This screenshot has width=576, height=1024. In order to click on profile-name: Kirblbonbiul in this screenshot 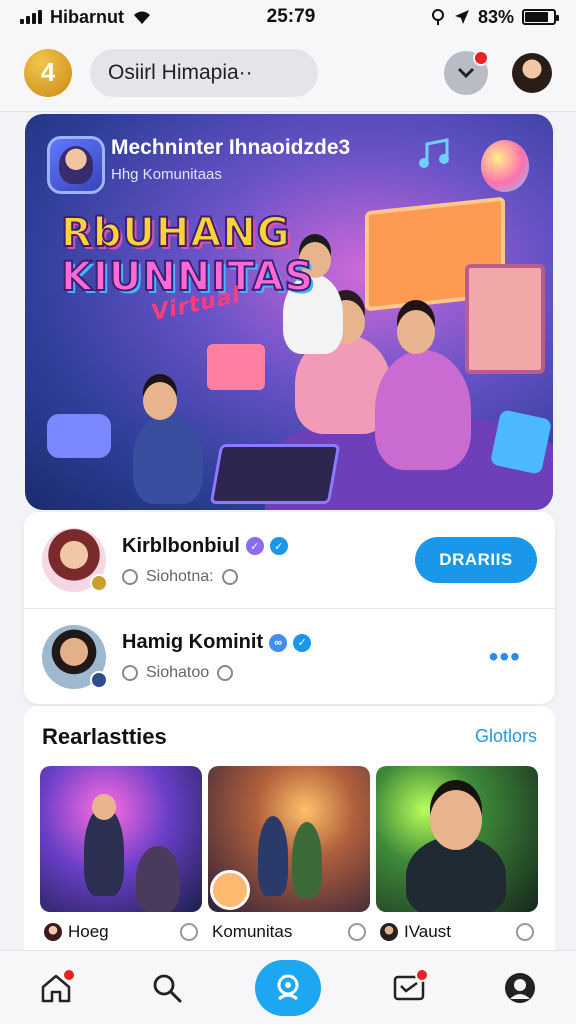, I will do `click(181, 545)`.